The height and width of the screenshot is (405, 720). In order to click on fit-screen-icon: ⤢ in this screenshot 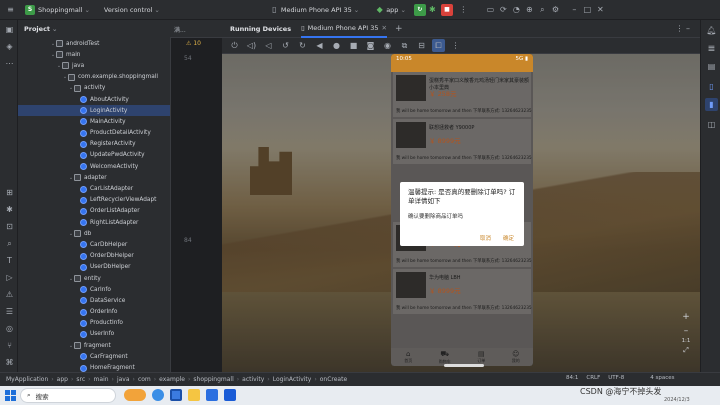, I will do `click(686, 350)`.